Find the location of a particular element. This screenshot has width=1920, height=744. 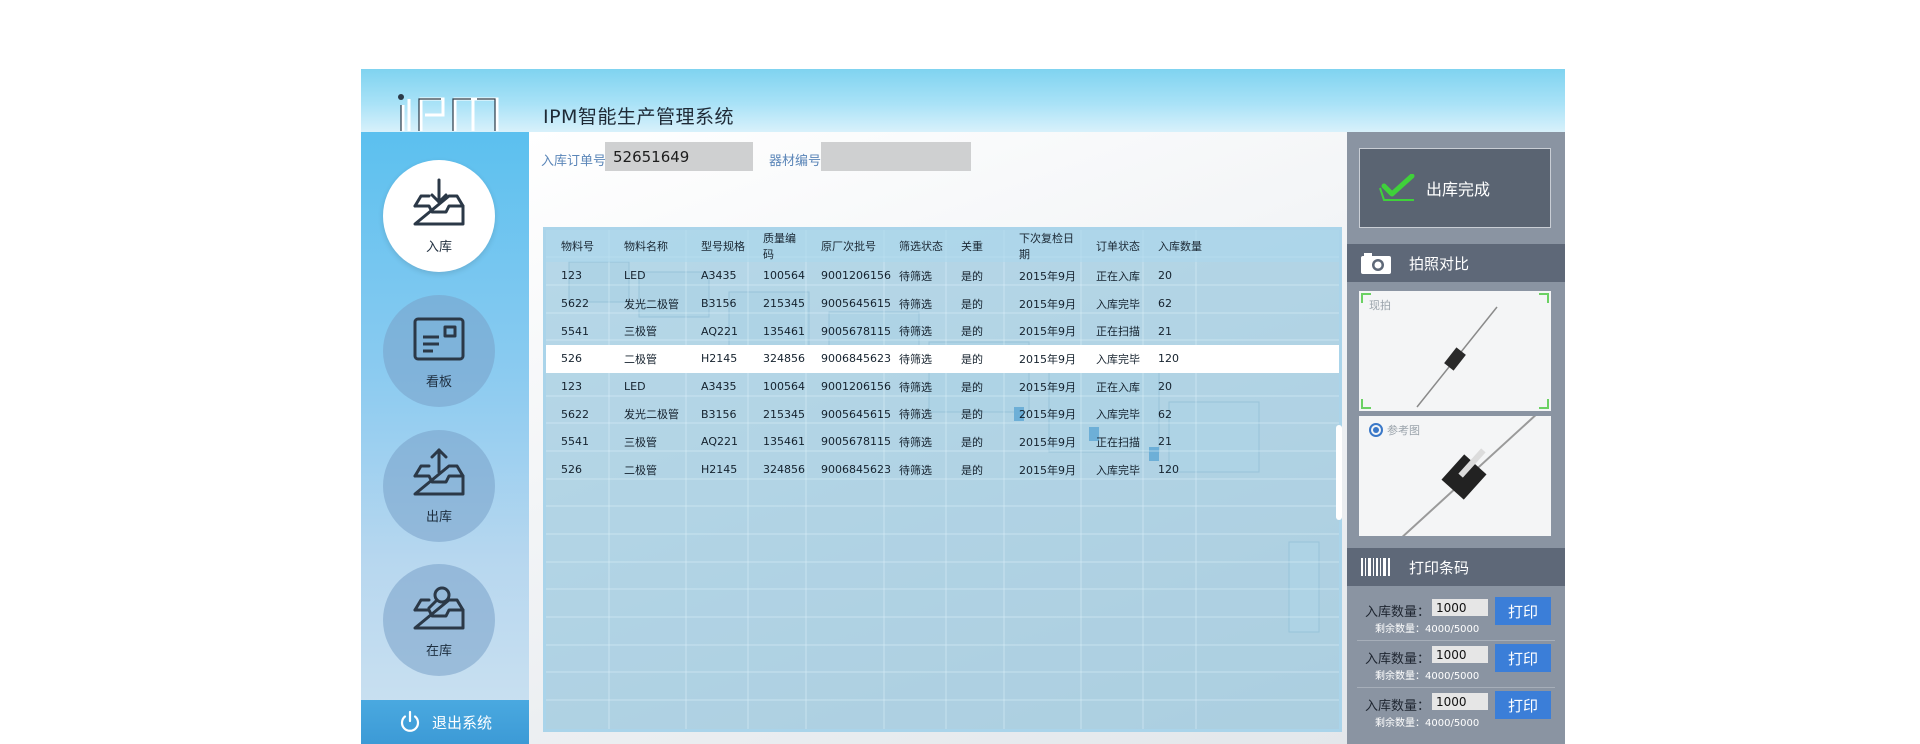

table-cell: 526 is located at coordinates (571, 470).